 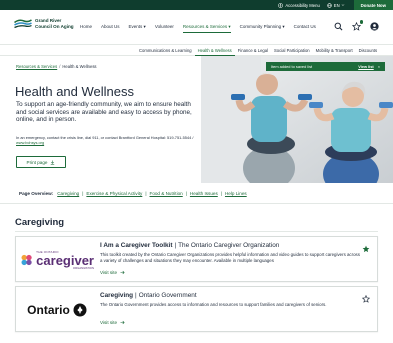 What do you see at coordinates (262, 28) in the screenshot?
I see `nav-item-community-planning: Community Planning ▾` at bounding box center [262, 28].